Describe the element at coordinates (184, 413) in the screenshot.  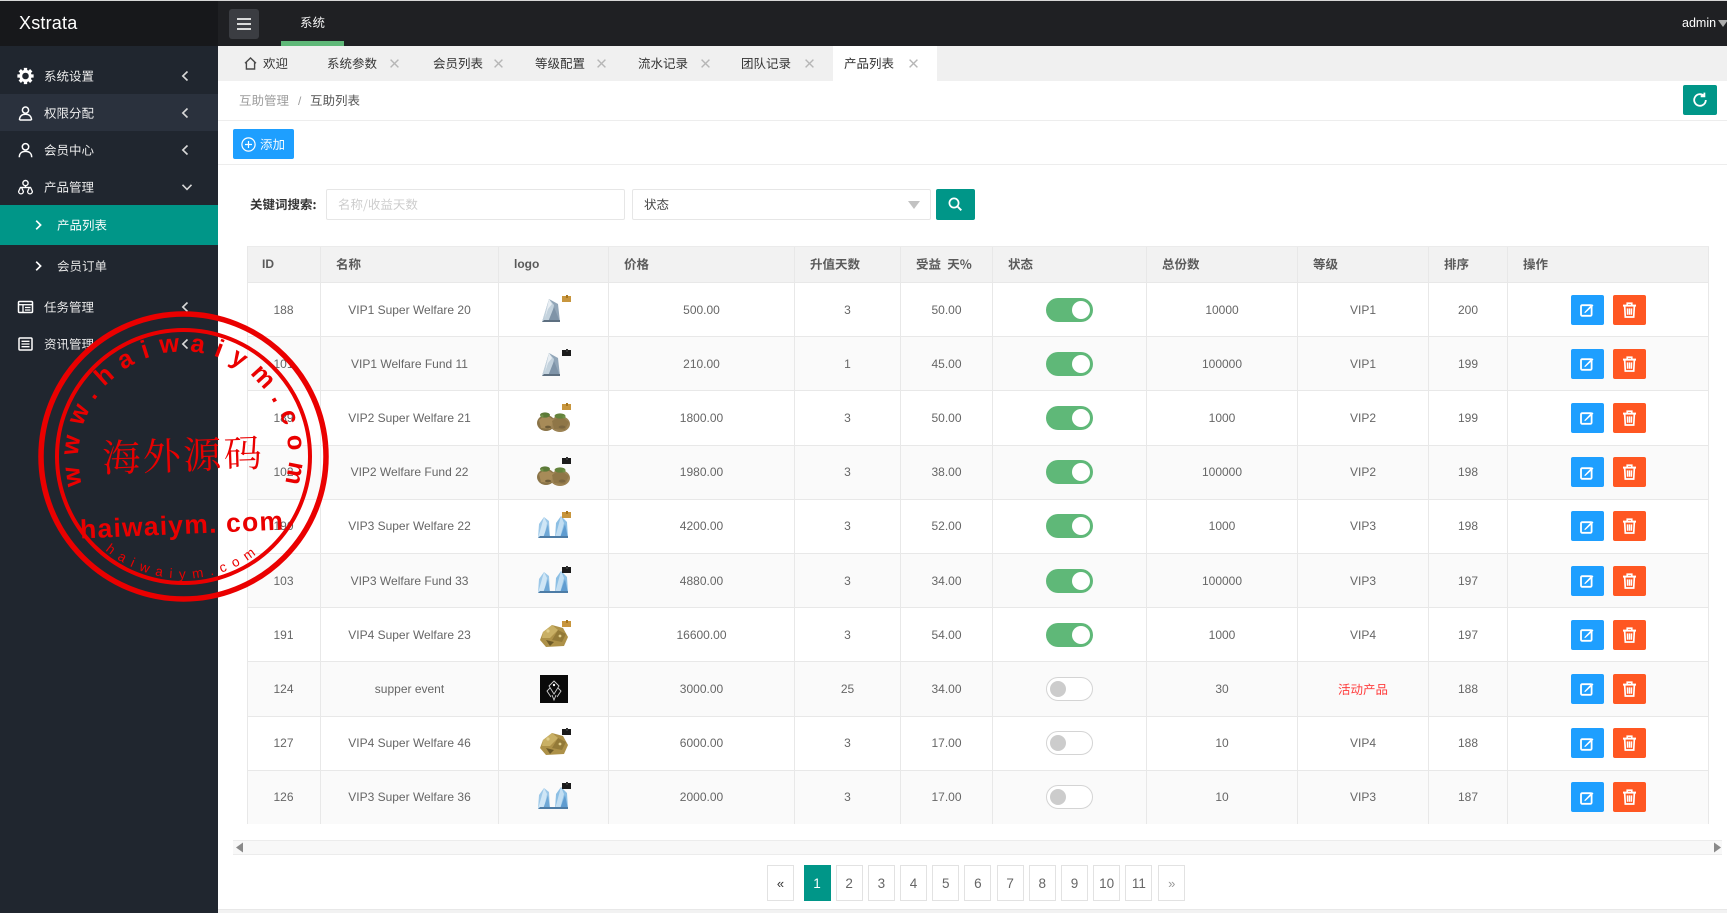
I see `svg-text: www.haiwaiym.com` at that location.